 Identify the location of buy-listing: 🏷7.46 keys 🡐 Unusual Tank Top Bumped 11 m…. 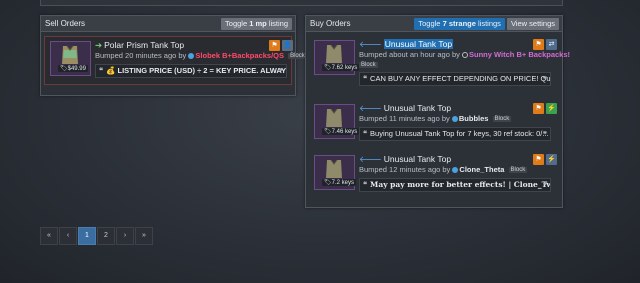
(434, 123).